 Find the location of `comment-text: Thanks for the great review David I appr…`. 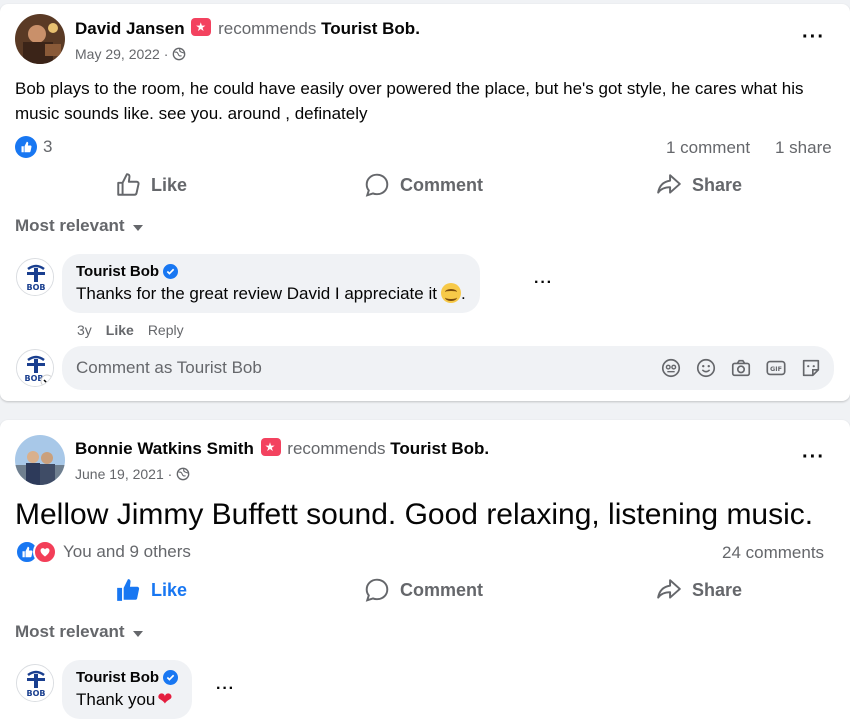

comment-text: Thanks for the great review David I appr… is located at coordinates (271, 293).